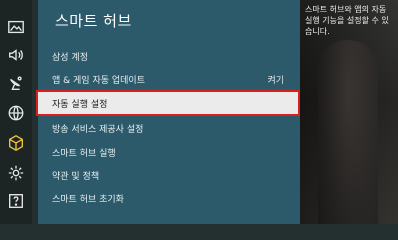 The width and height of the screenshot is (398, 240). I want to click on panel-title: 스마트 허브, so click(93, 21).